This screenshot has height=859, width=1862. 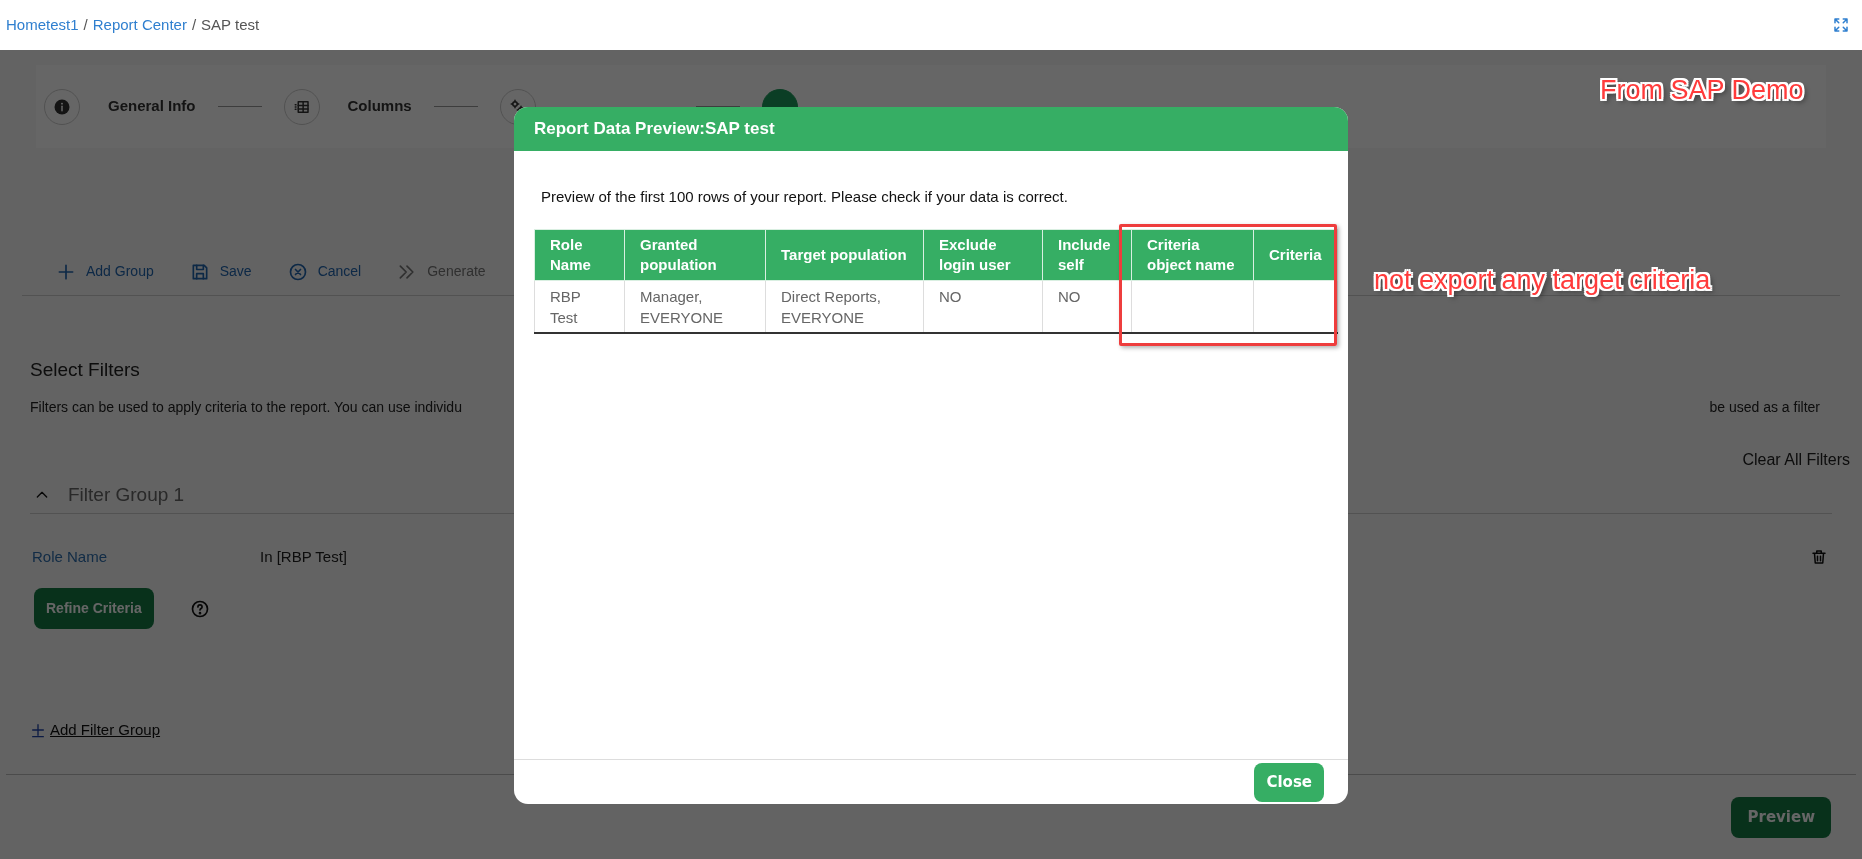 I want to click on section-title: Select Filters, so click(x=85, y=370).